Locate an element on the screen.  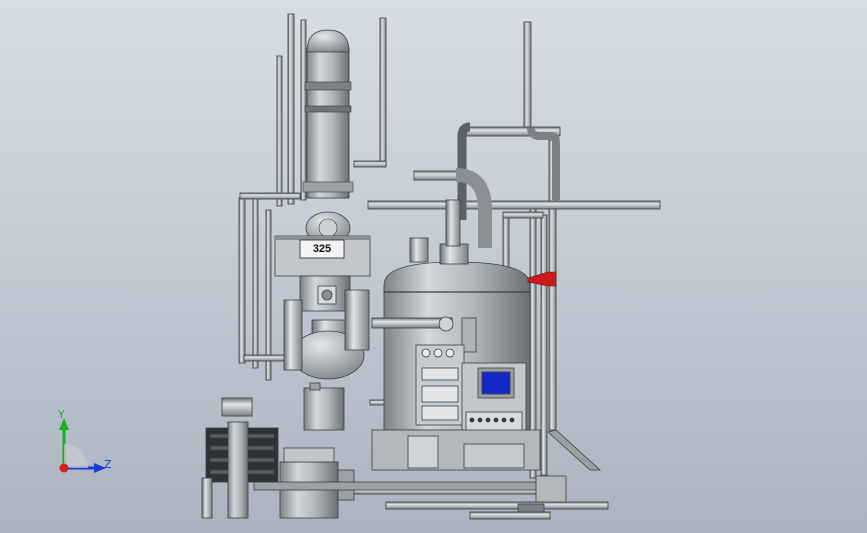
lower-left-equipment is located at coordinates (240, 458).